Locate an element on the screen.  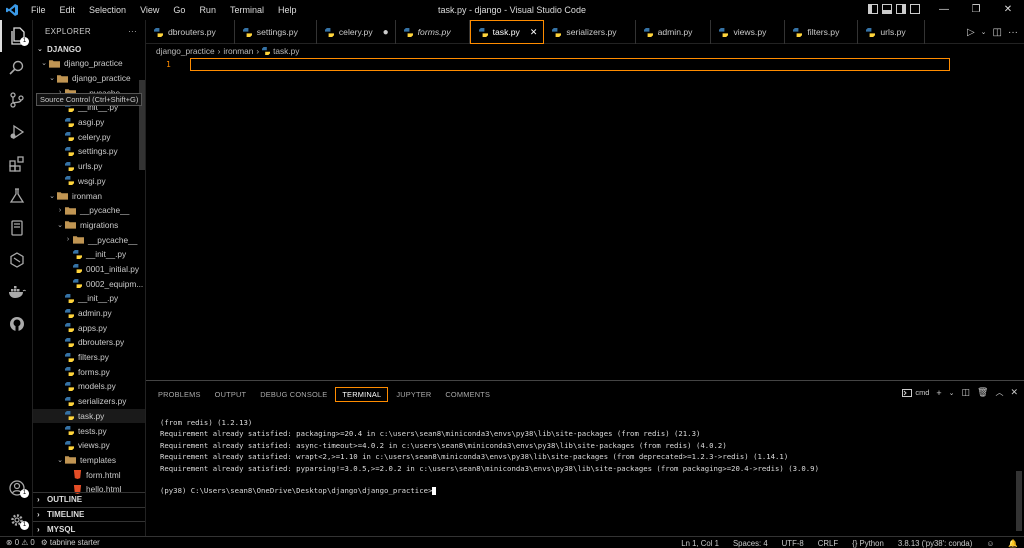
tree-file: serializers.py is located at coordinates (89, 401).